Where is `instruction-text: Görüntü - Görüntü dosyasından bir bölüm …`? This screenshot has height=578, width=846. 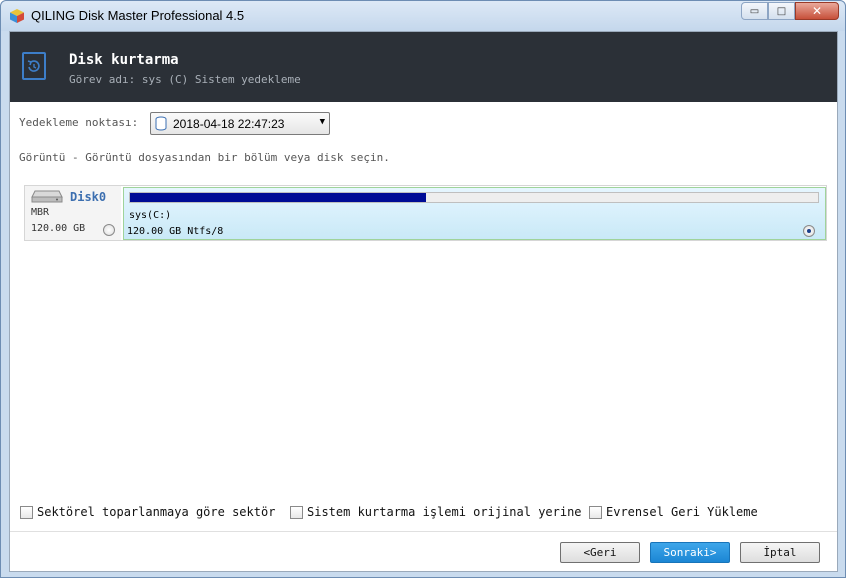 instruction-text: Görüntü - Görüntü dosyasından bir bölüm … is located at coordinates (204, 157).